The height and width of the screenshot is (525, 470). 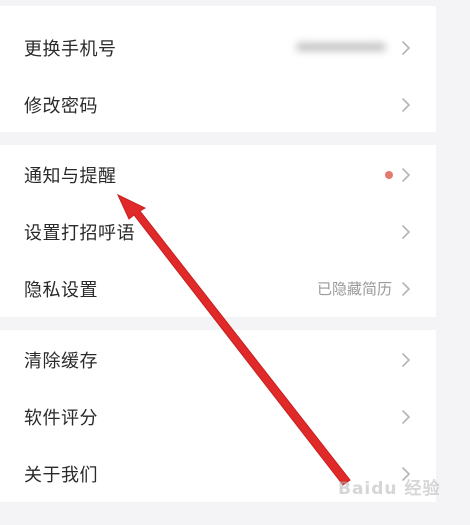 What do you see at coordinates (389, 489) in the screenshot?
I see `watermark: Baidu 经验` at bounding box center [389, 489].